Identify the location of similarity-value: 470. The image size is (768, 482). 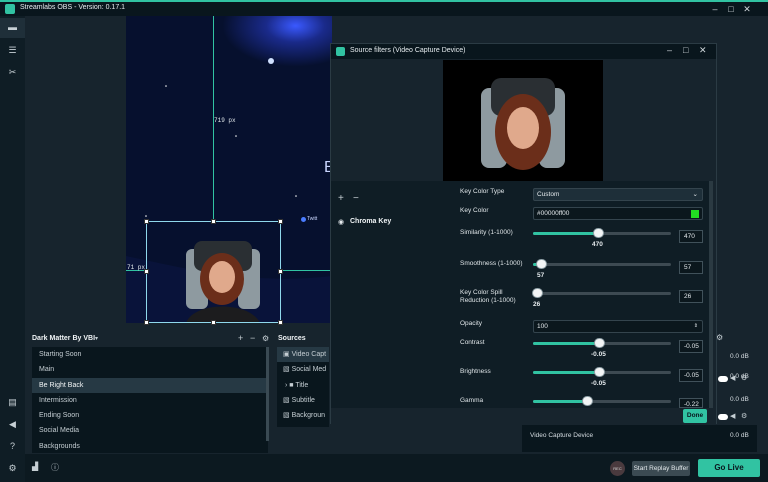
(597, 244).